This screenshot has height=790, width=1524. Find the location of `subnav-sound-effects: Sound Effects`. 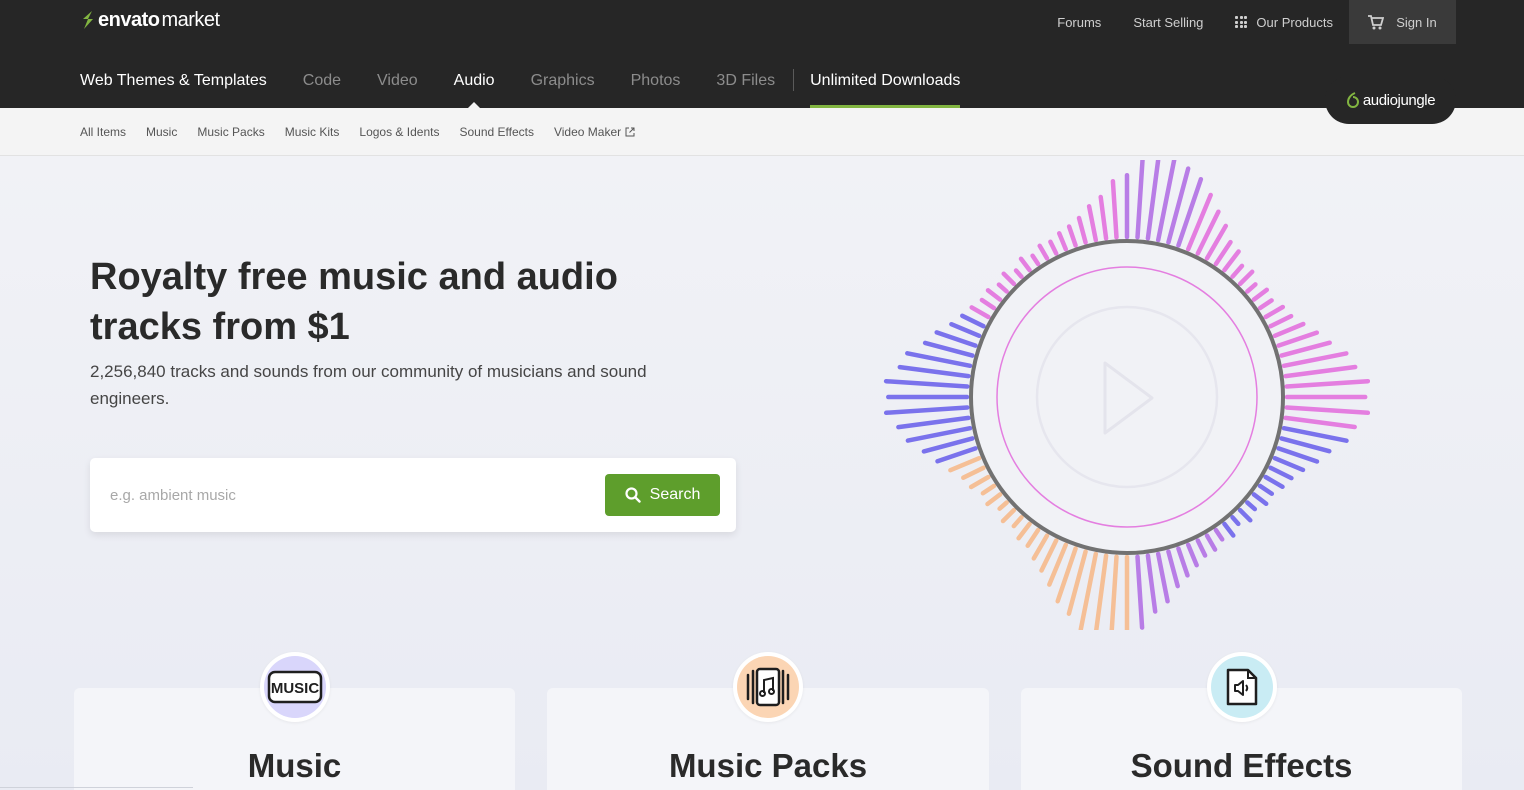

subnav-sound-effects: Sound Effects is located at coordinates (496, 132).